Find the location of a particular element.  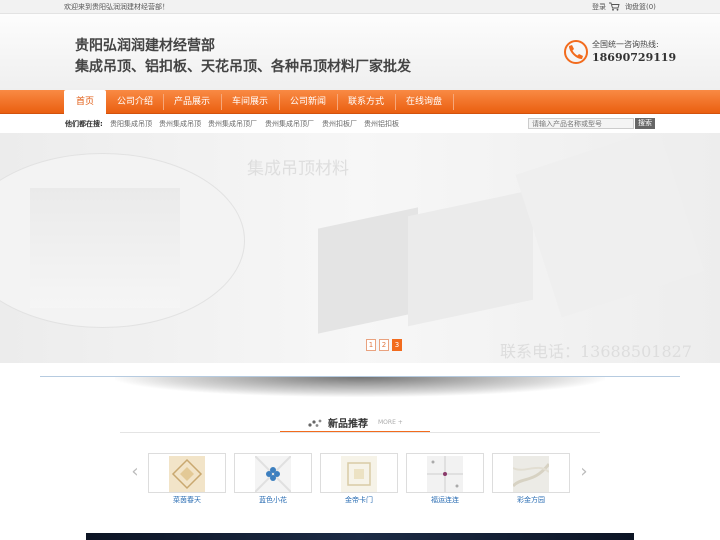

product-name: 菜茵春天 is located at coordinates (187, 500).